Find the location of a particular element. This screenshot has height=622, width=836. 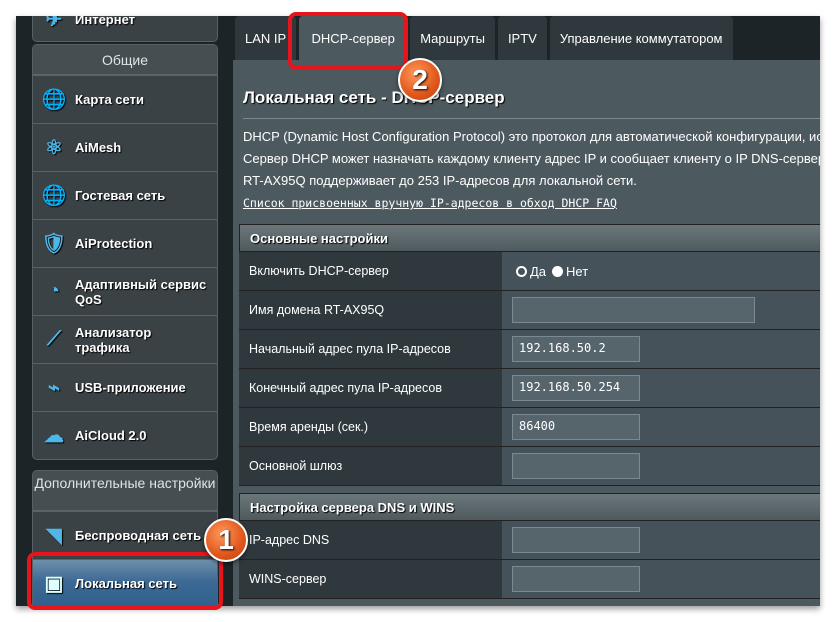

page-title: Локальная сеть - DHCP-сервер is located at coordinates (374, 97).